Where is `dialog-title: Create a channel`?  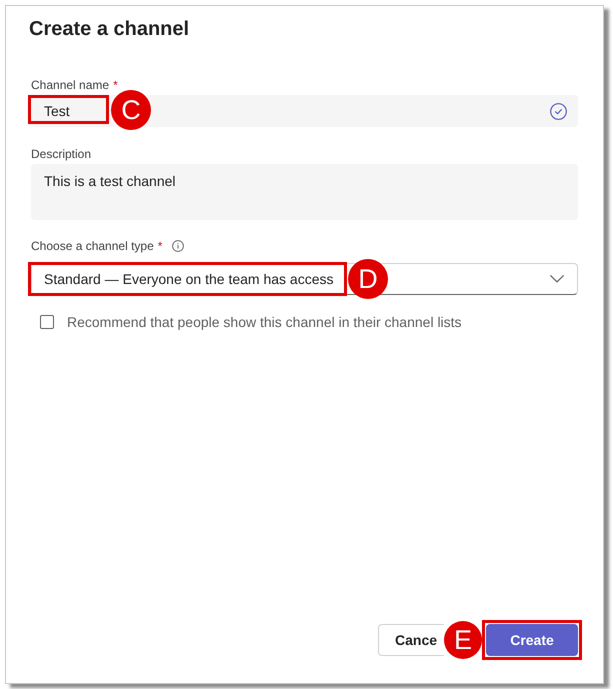
dialog-title: Create a channel is located at coordinates (109, 29).